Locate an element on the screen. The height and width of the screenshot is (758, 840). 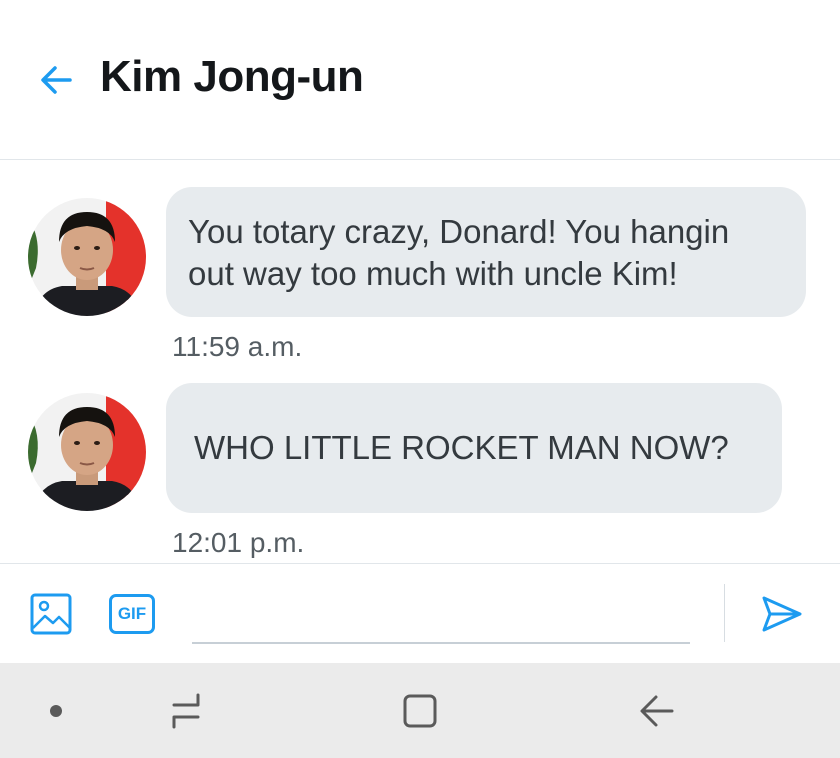
message-text: WHO LITTLE ROCKET MAN NOW? is located at coordinates (461, 447).